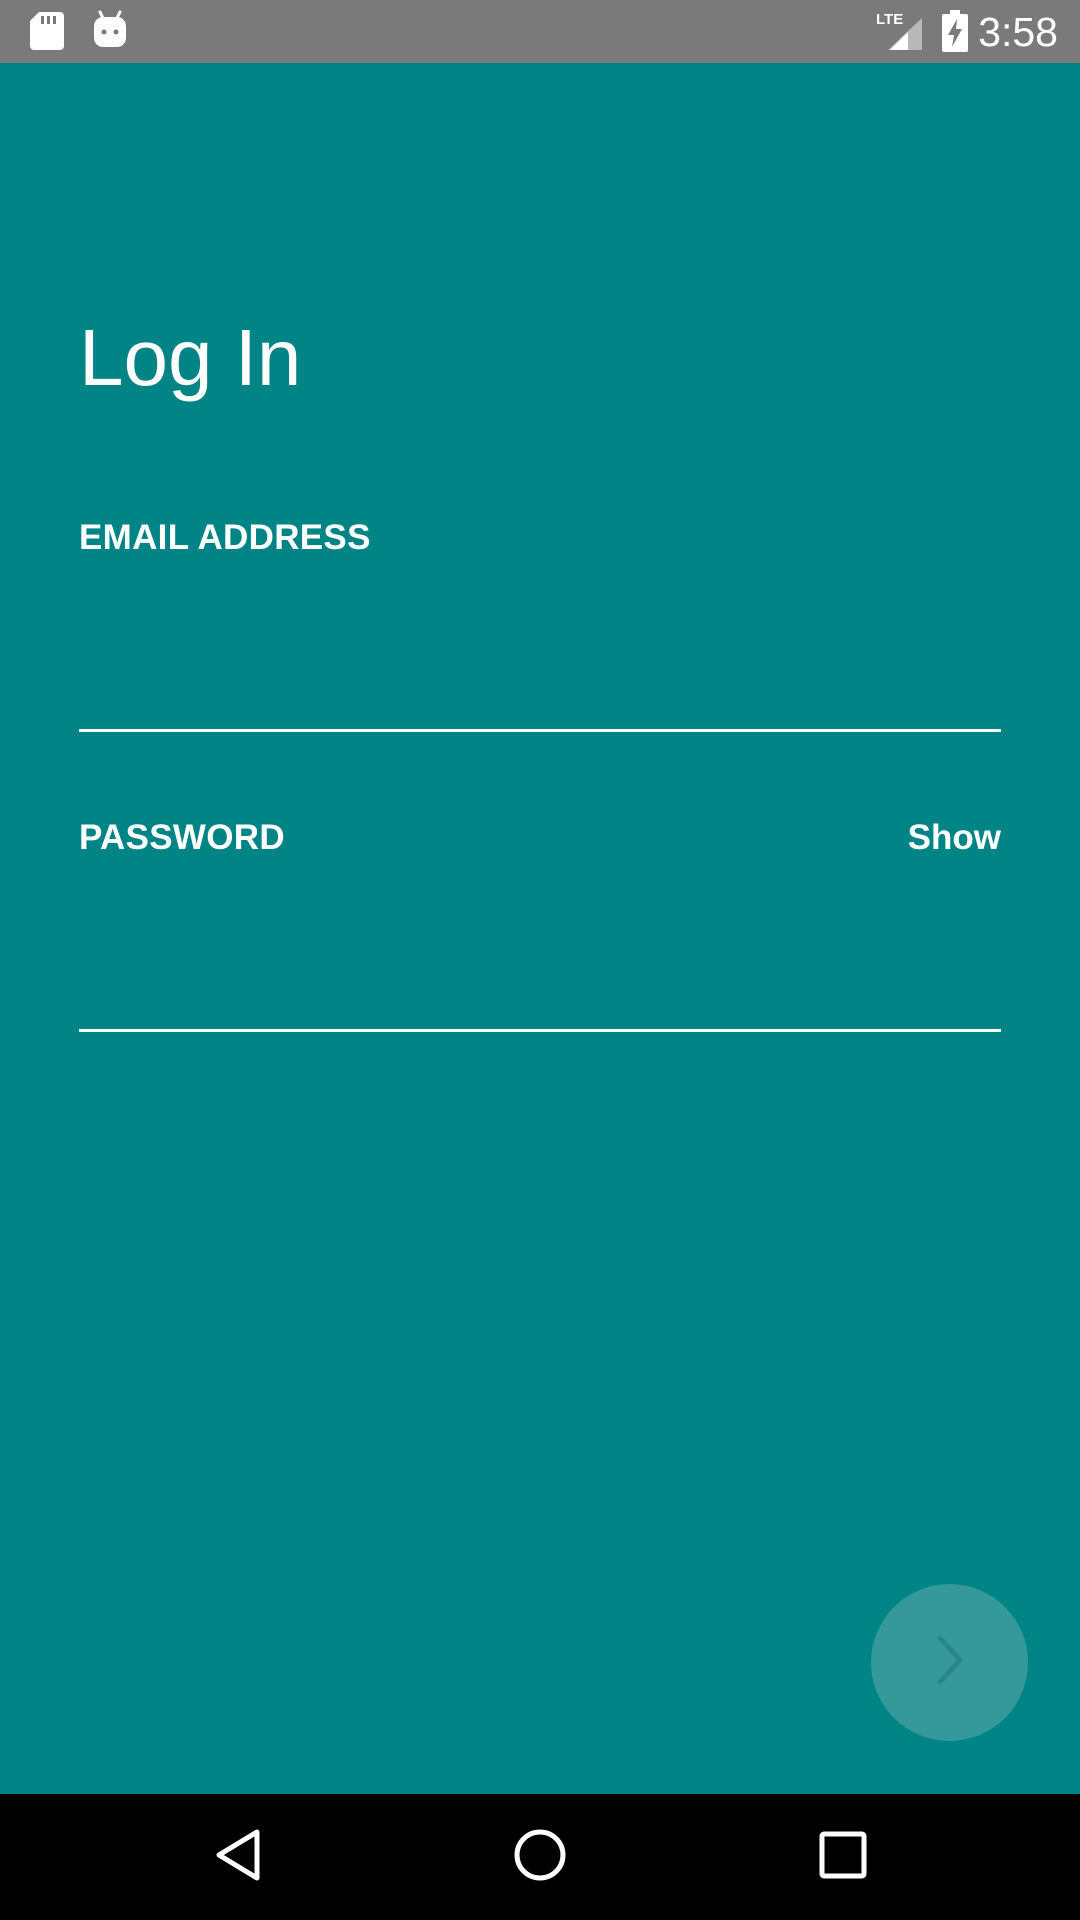  Describe the element at coordinates (225, 537) in the screenshot. I see `email-label: EMAIL ADDRESS` at that location.